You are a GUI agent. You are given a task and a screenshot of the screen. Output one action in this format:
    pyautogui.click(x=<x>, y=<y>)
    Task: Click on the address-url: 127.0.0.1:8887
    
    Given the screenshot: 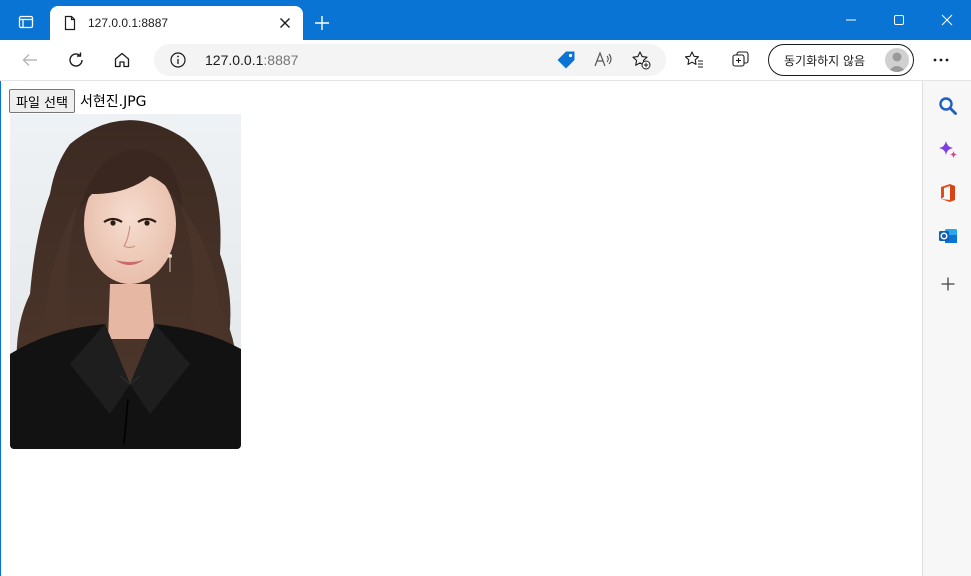 What is the action you would take?
    pyautogui.click(x=251, y=60)
    